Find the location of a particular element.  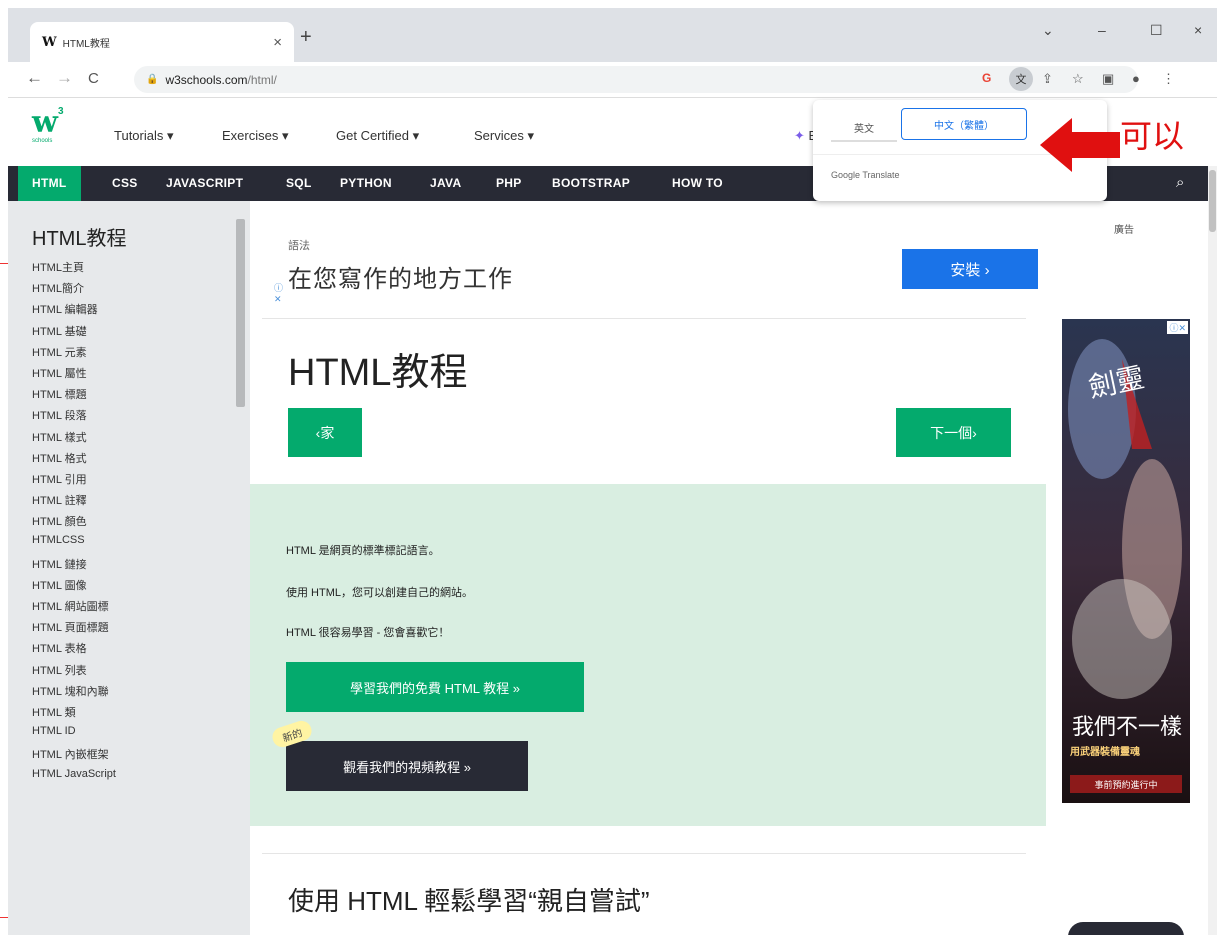

tab-search-icon: ⌄ is located at coordinates (1048, 30).